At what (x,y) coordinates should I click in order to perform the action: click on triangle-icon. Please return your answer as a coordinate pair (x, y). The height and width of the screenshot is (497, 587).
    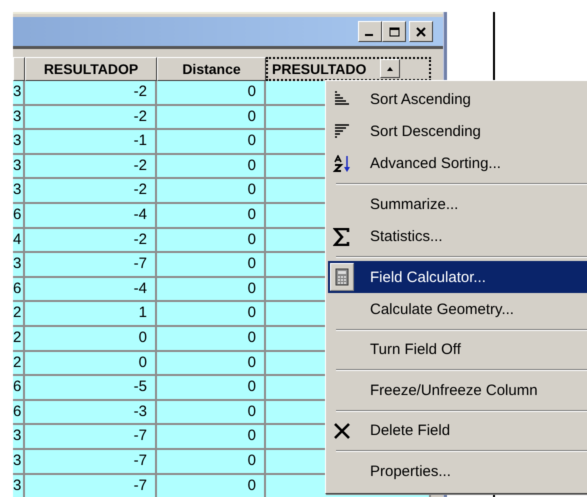
    Looking at the image, I should click on (390, 68).